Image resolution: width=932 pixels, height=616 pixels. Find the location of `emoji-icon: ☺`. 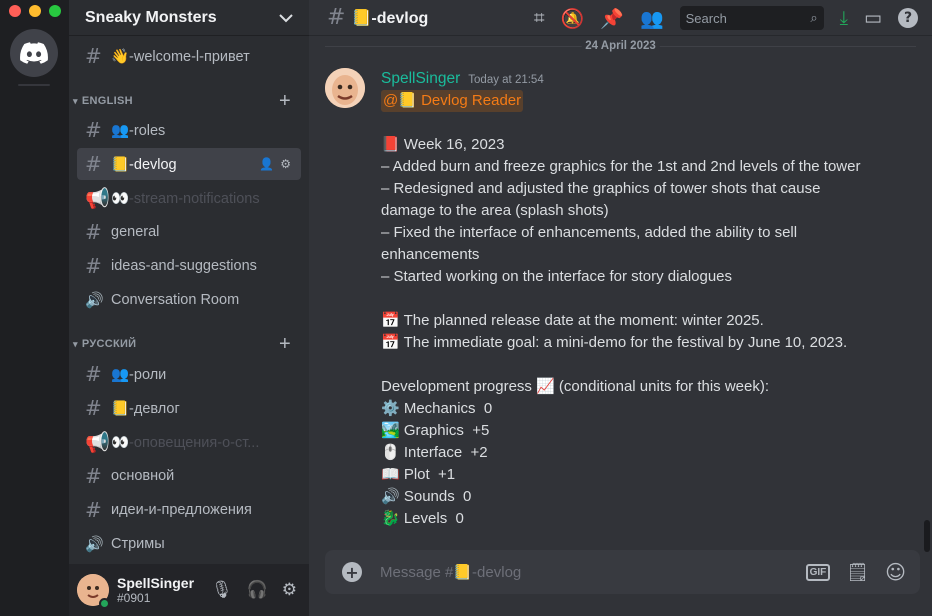

emoji-icon: ☺ is located at coordinates (895, 572).